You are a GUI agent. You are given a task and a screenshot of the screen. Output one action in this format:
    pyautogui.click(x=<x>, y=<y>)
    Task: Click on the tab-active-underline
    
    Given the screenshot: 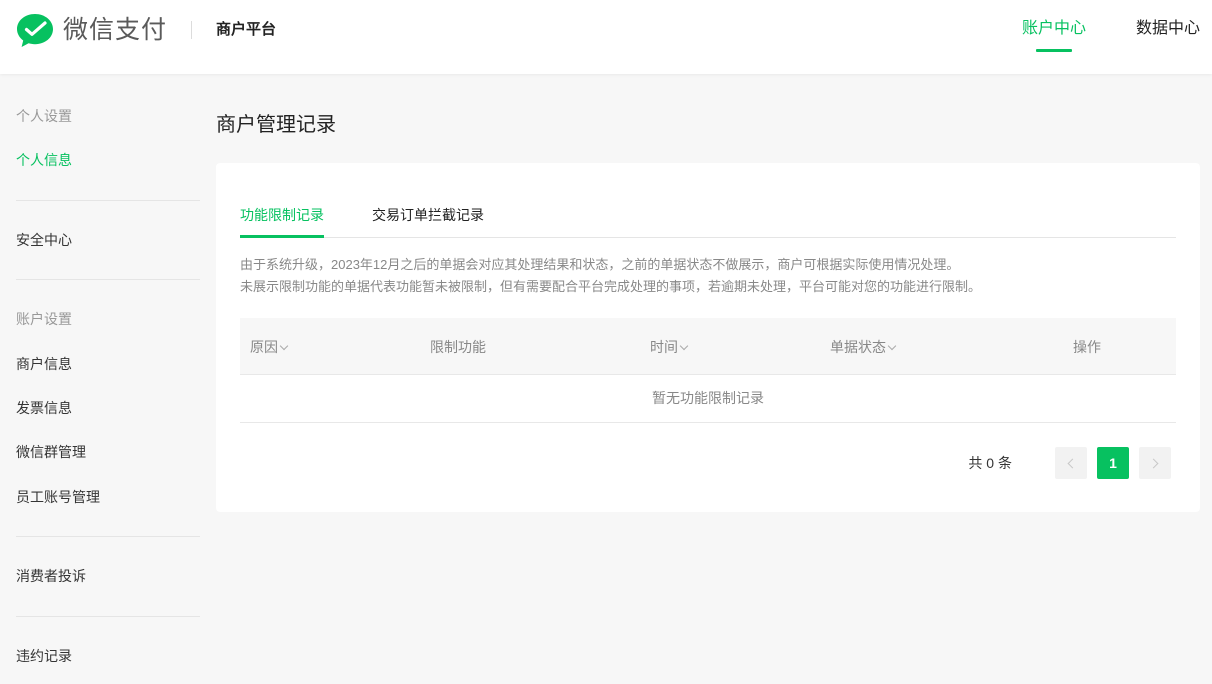 What is the action you would take?
    pyautogui.click(x=282, y=236)
    